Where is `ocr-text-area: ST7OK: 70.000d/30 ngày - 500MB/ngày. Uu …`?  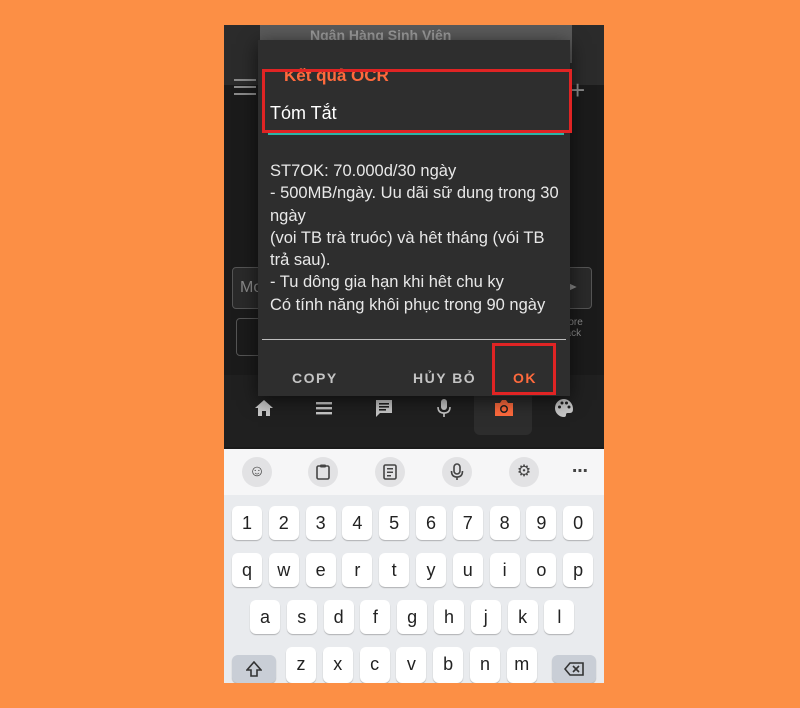 ocr-text-area: ST7OK: 70.000d/30 ngày - 500MB/ngày. Uu … is located at coordinates (415, 238).